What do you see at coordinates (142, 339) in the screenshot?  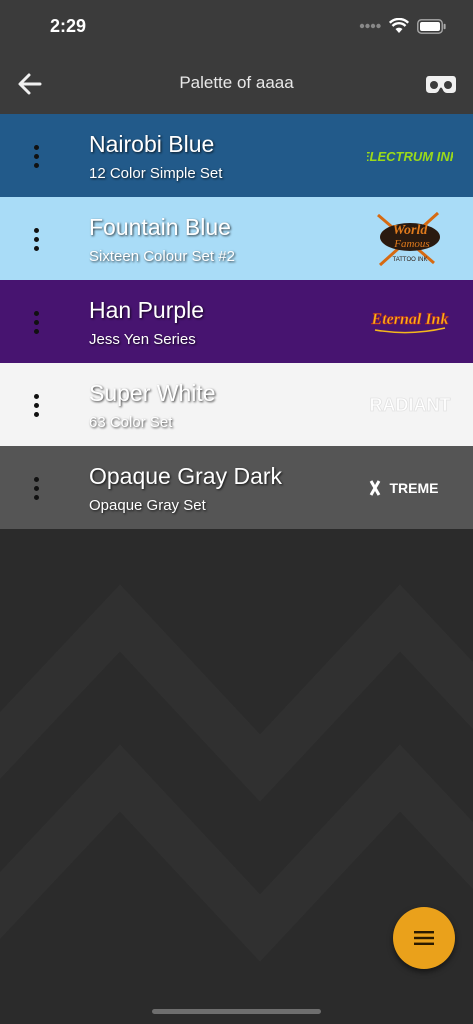 I see `palette-subtitle: Jess Yen Series` at bounding box center [142, 339].